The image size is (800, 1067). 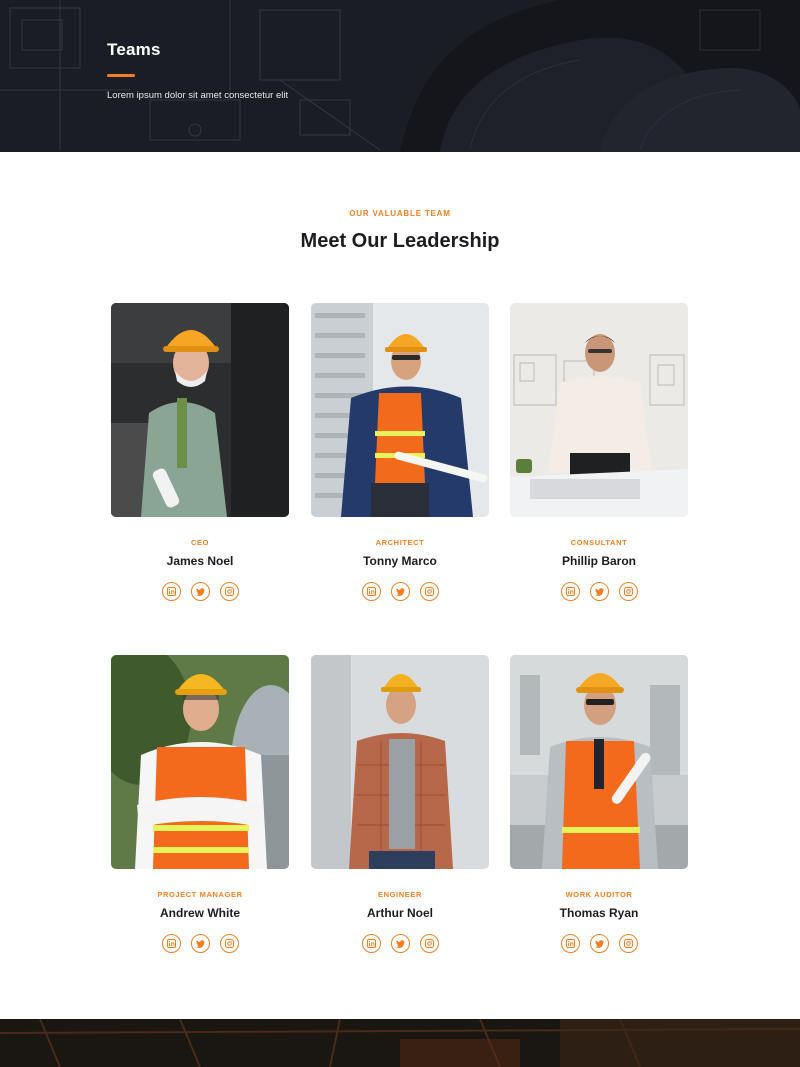 What do you see at coordinates (200, 894) in the screenshot?
I see `member-role: PROJECT MANAGER` at bounding box center [200, 894].